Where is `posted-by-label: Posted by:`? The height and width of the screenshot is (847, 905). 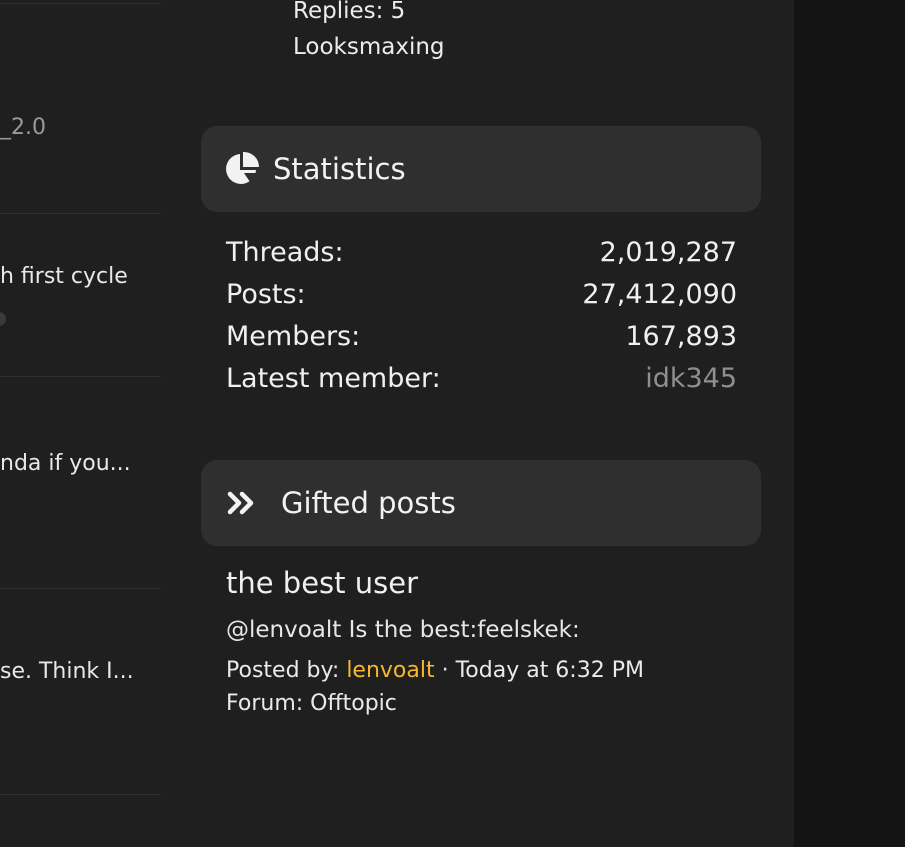
posted-by-label: Posted by: is located at coordinates (286, 670).